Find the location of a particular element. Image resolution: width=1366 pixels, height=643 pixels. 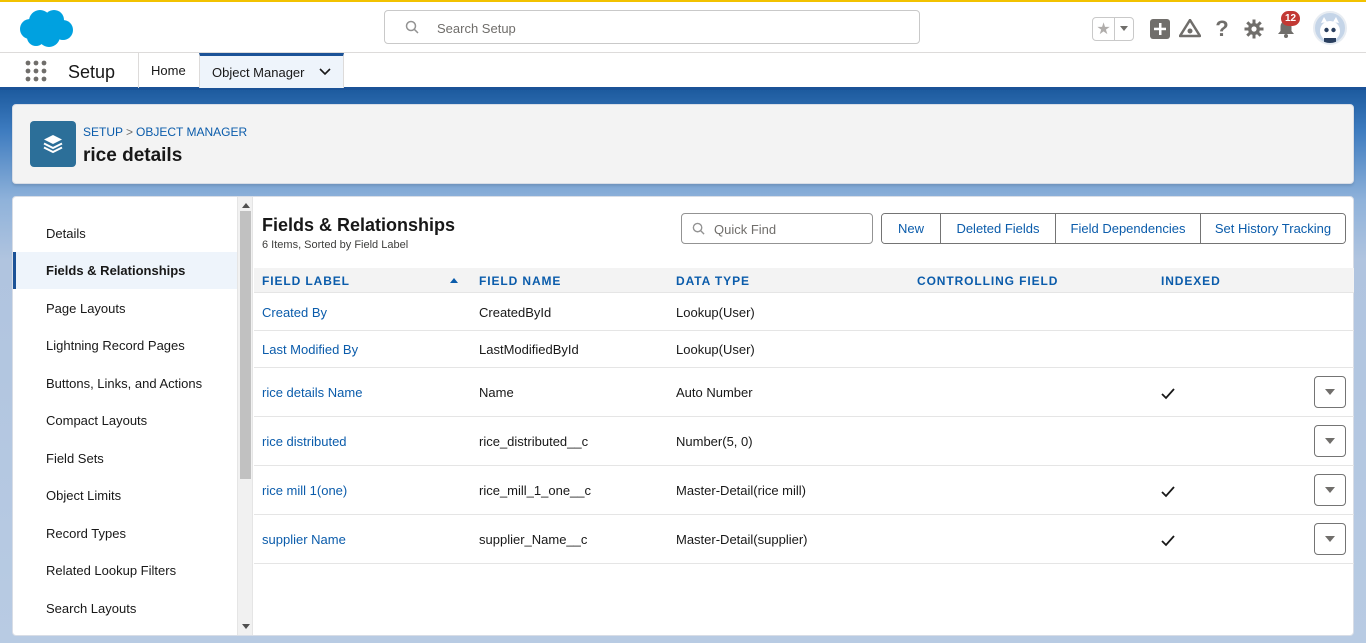

breadcrumb-setup: SETUP is located at coordinates (103, 132).